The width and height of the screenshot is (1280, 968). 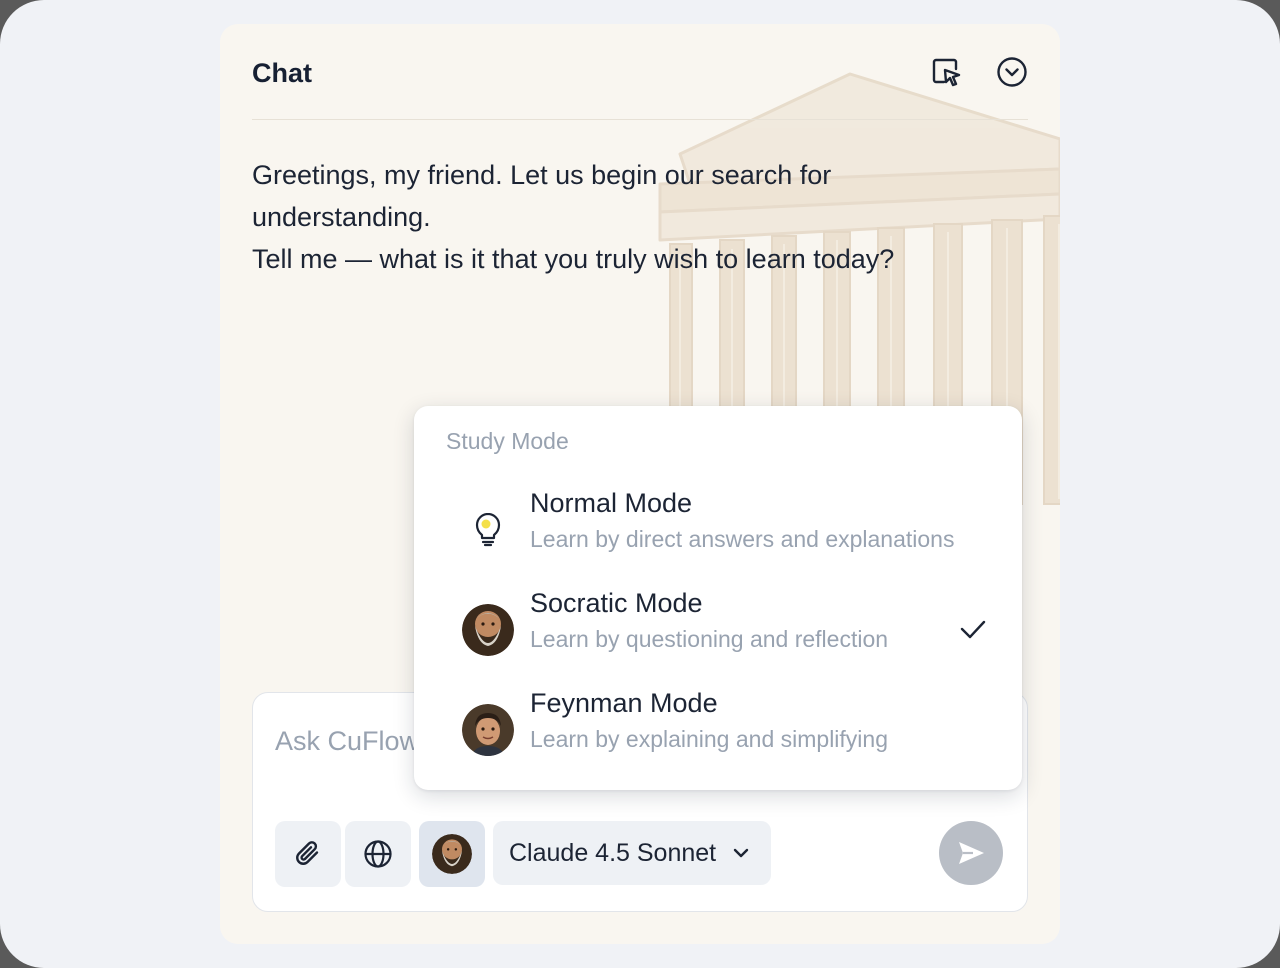 I want to click on menu-item-description: Learn by direct answers and explanations, so click(x=742, y=539).